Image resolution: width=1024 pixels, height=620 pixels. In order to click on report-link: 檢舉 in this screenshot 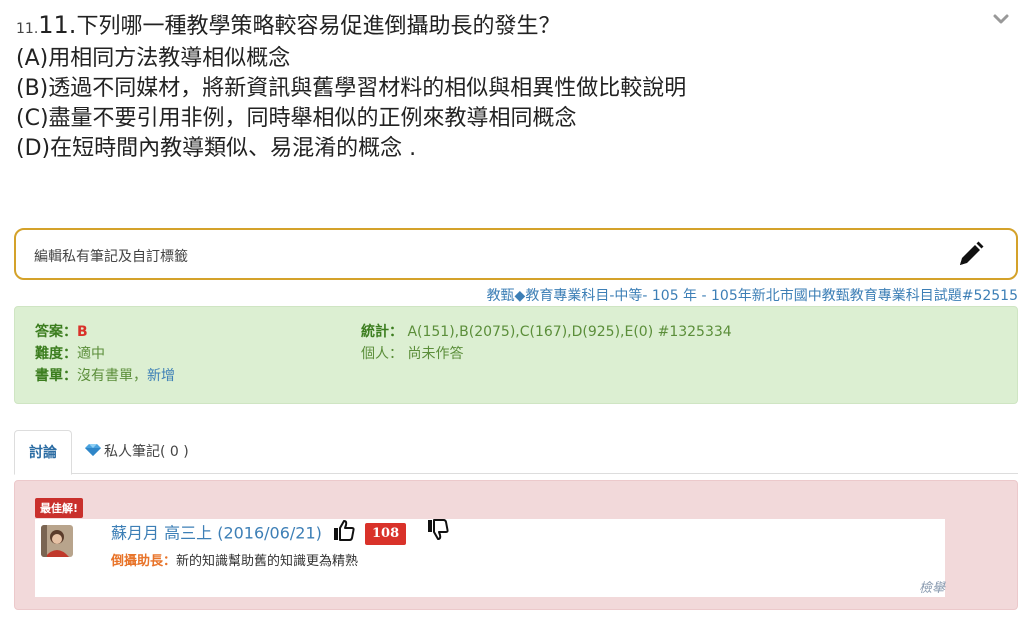, I will do `click(932, 586)`.